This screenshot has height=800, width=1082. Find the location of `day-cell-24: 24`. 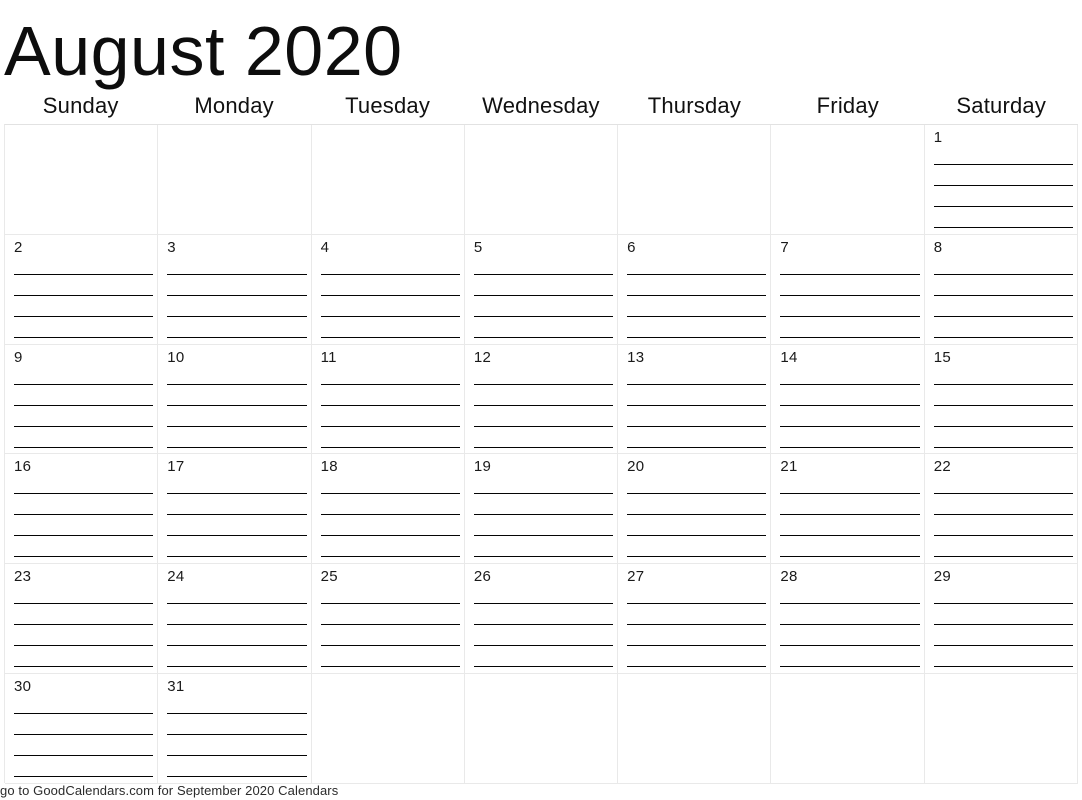

day-cell-24: 24 is located at coordinates (235, 619).